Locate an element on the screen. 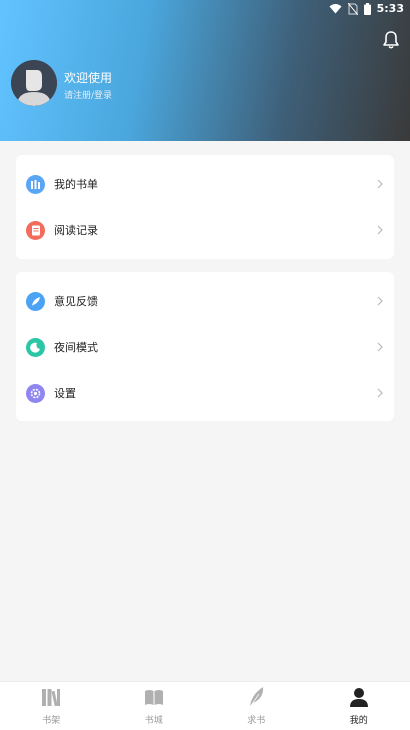 This screenshot has height=730, width=410. default-avatar-icon is located at coordinates (34, 83).